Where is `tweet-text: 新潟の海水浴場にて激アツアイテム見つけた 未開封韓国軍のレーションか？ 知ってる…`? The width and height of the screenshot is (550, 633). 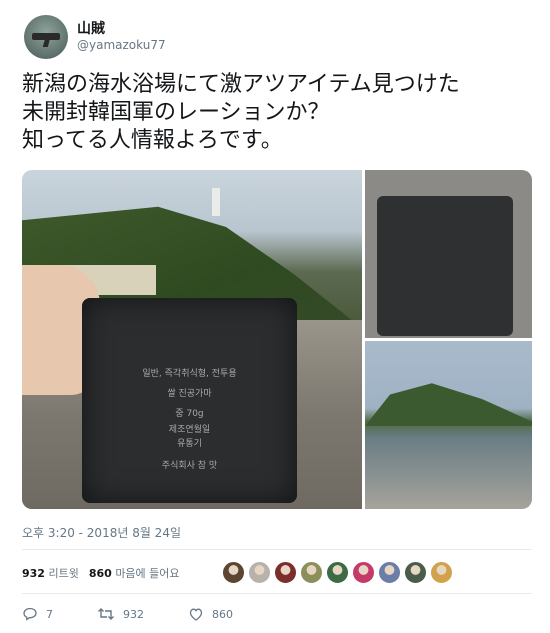
tweet-text: 新潟の海水浴場にて激アツアイテム見つけた 未開封韓国軍のレーションか？ 知ってる… is located at coordinates (277, 113).